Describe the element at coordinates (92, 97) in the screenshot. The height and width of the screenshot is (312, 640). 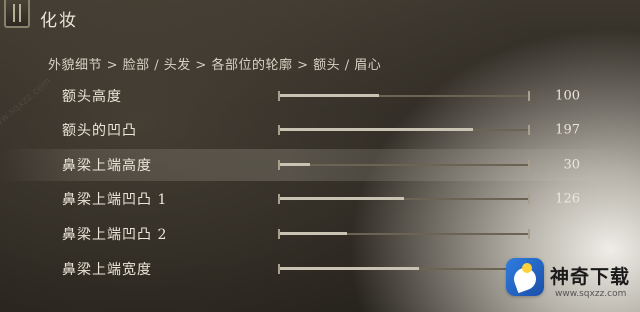
I see `row-label: 额头高度` at that location.